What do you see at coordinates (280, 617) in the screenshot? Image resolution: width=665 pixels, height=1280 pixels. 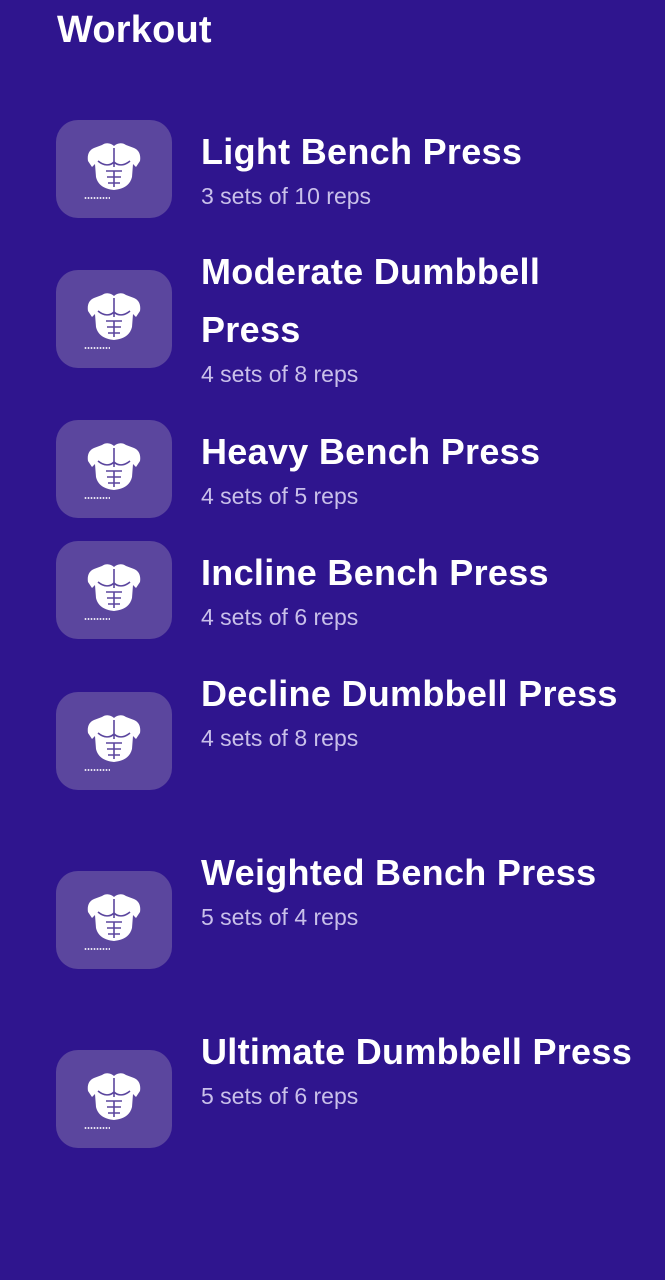 I see `exercise-detail: 4 sets of 6 reps` at bounding box center [280, 617].